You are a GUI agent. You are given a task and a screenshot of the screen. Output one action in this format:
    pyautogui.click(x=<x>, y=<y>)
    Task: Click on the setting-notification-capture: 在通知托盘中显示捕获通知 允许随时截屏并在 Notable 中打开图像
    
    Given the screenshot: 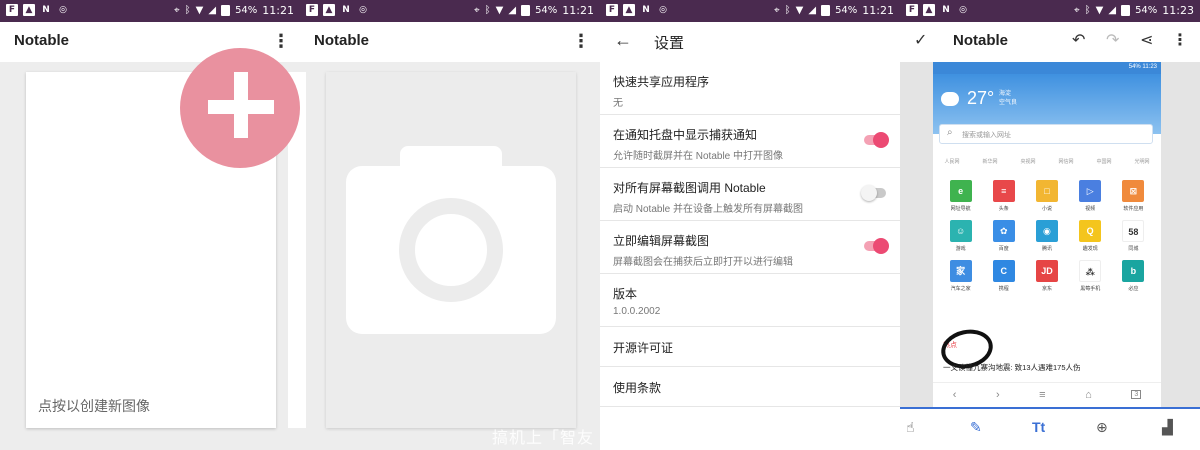 What is the action you would take?
    pyautogui.click(x=750, y=141)
    